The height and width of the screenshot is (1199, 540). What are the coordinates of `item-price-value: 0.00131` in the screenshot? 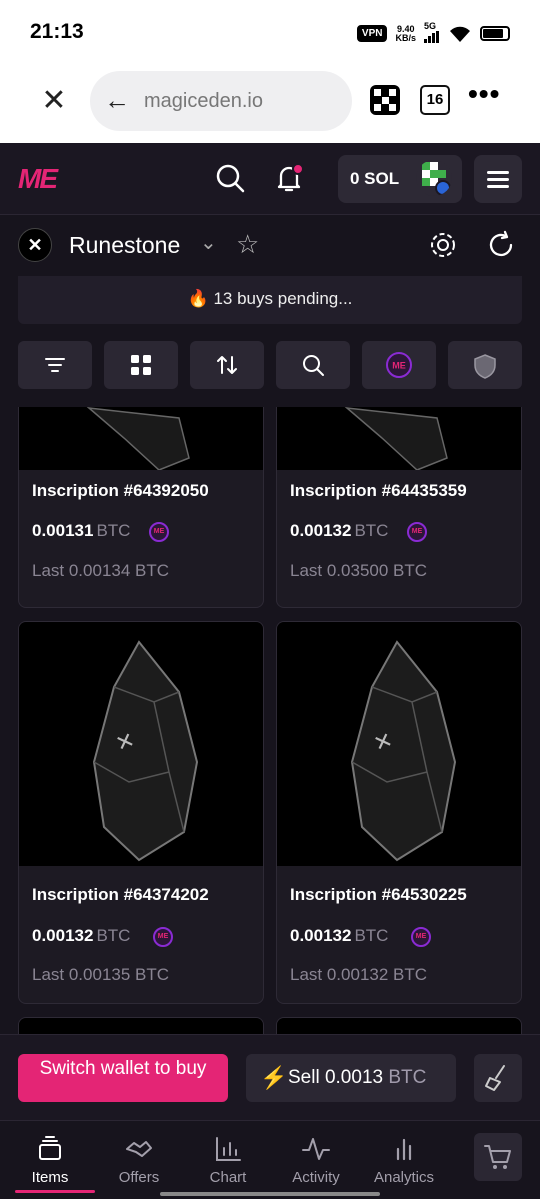 It's located at (63, 530).